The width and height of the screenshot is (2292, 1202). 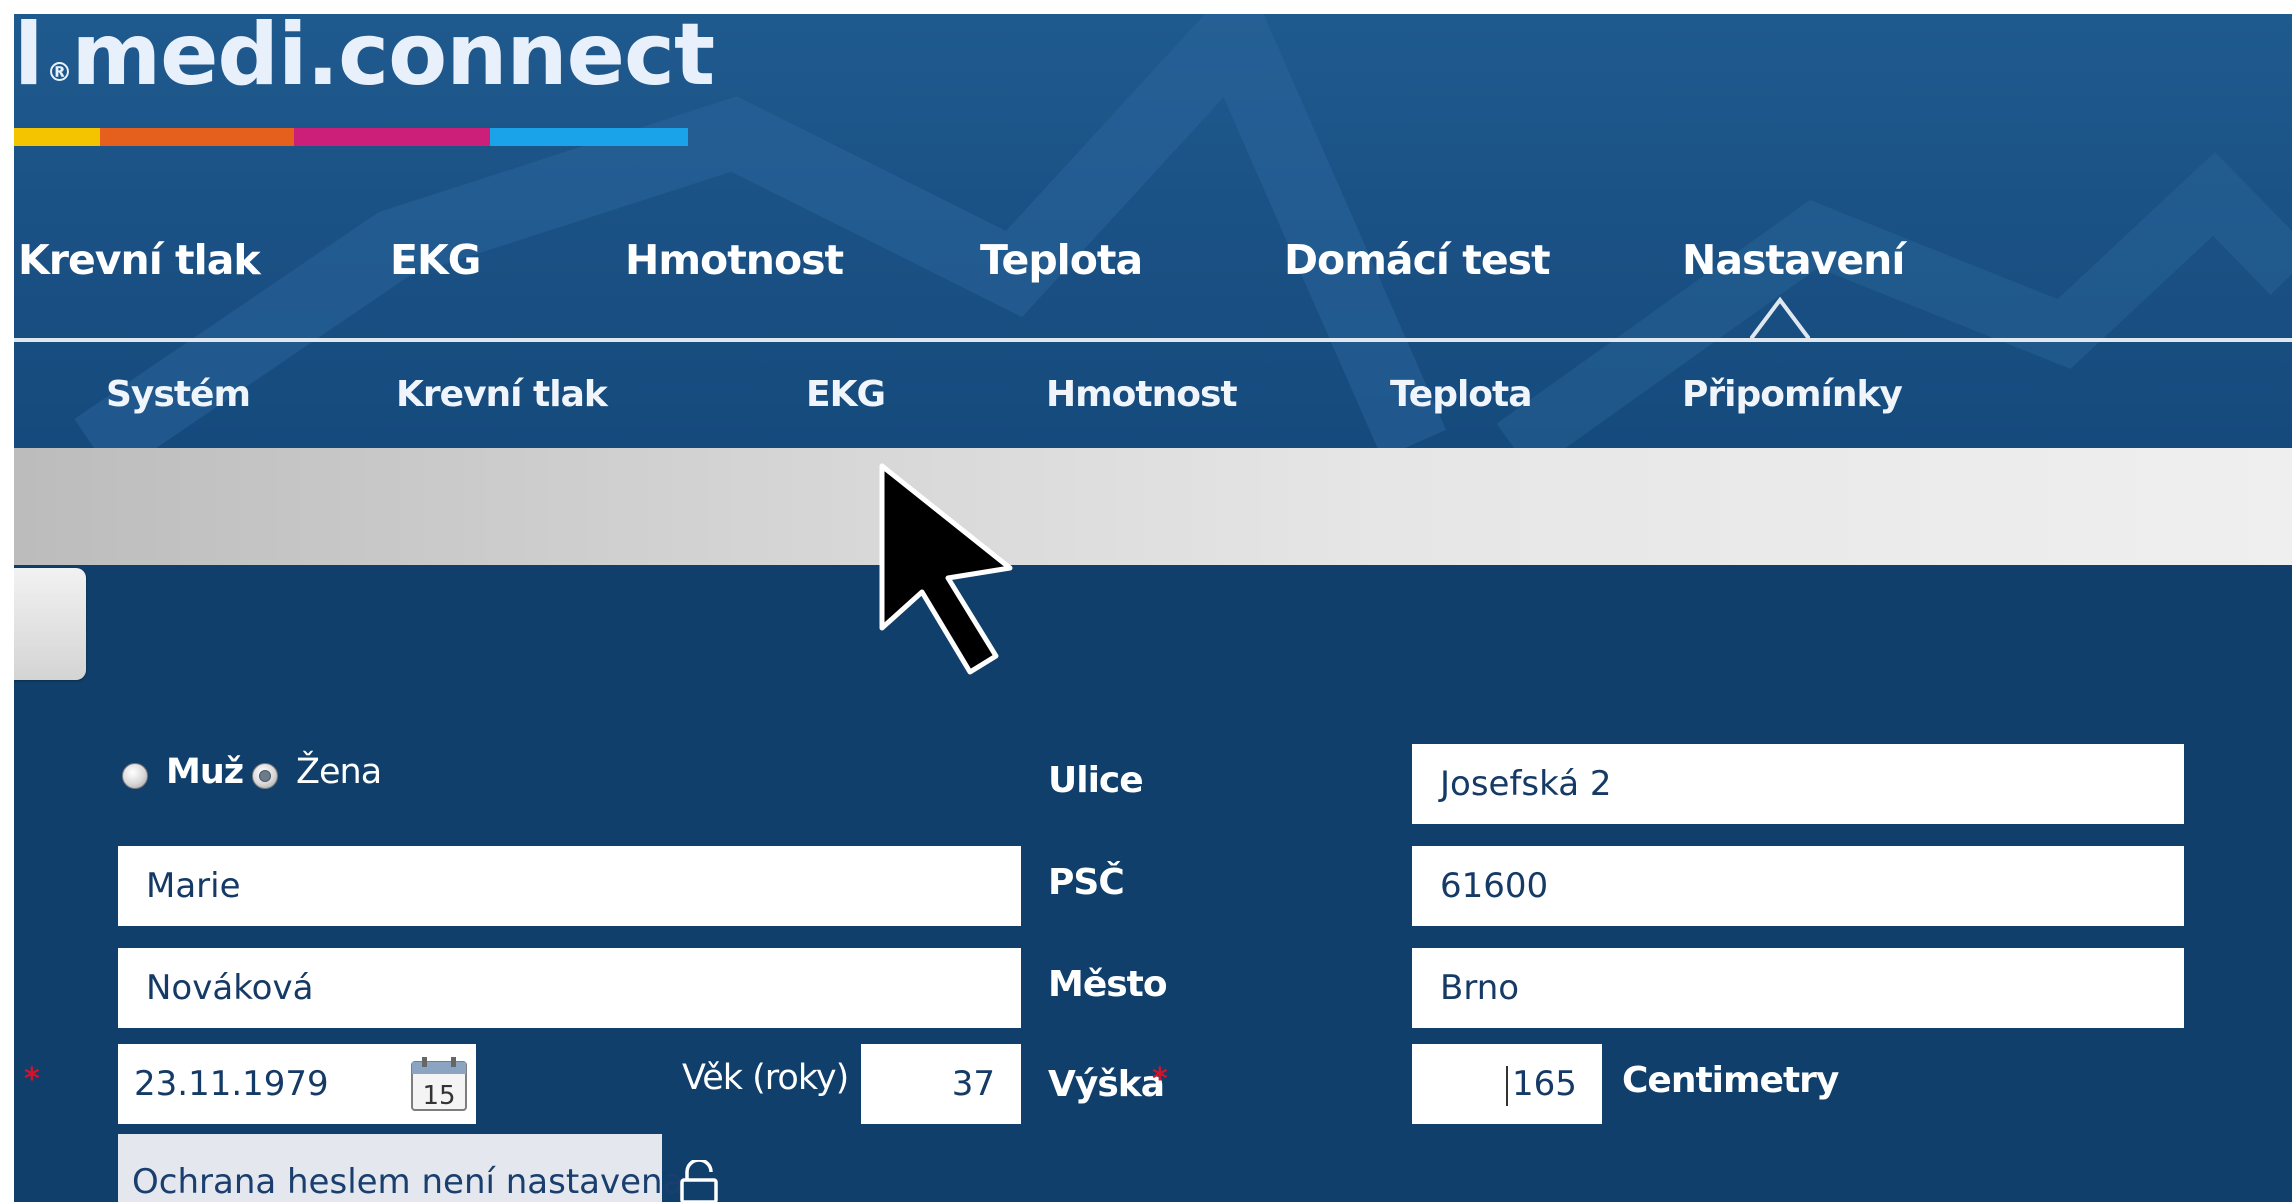 What do you see at coordinates (339, 772) in the screenshot?
I see `gender-female-label: Žena` at bounding box center [339, 772].